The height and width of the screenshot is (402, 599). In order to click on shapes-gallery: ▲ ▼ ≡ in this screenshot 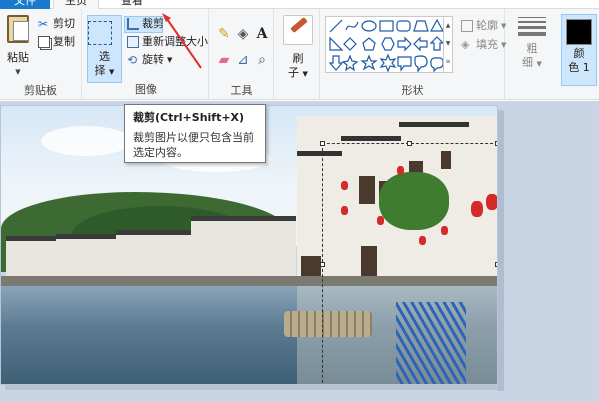, I will do `click(389, 44)`.